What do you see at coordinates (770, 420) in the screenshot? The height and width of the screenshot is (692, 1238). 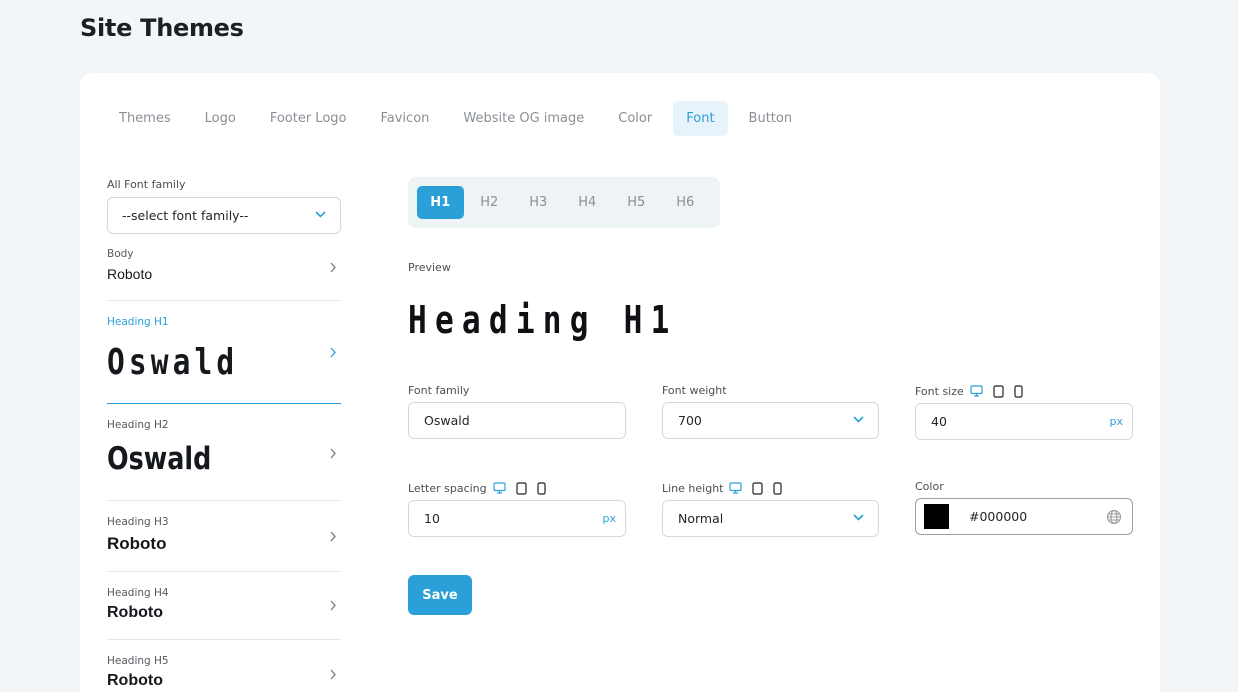 I see `font-weight-select: 700` at bounding box center [770, 420].